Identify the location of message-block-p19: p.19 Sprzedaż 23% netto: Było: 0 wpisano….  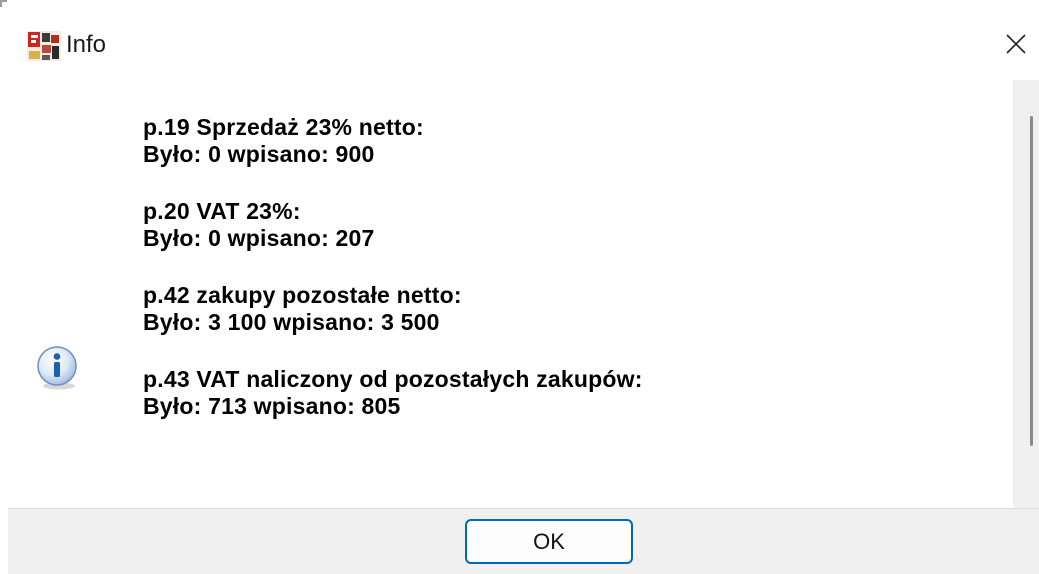
(553, 141).